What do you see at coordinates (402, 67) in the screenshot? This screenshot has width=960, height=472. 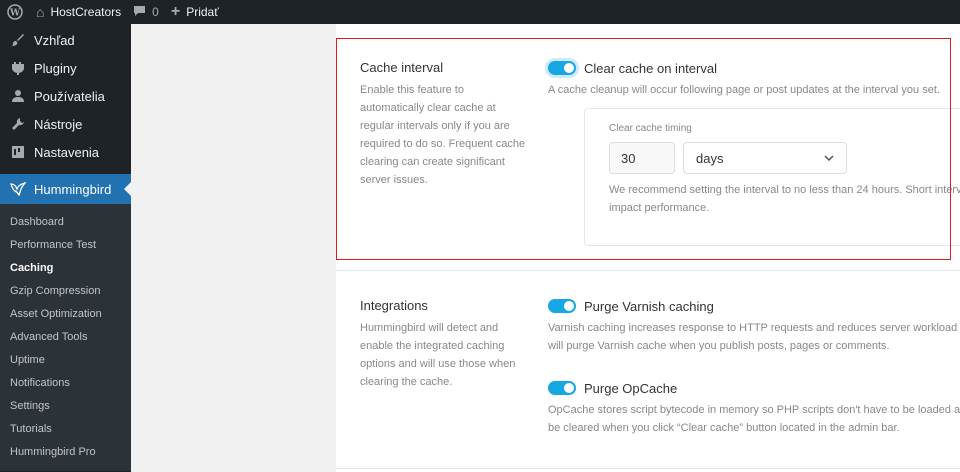 I see `cache-interval-title: Cache interval` at bounding box center [402, 67].